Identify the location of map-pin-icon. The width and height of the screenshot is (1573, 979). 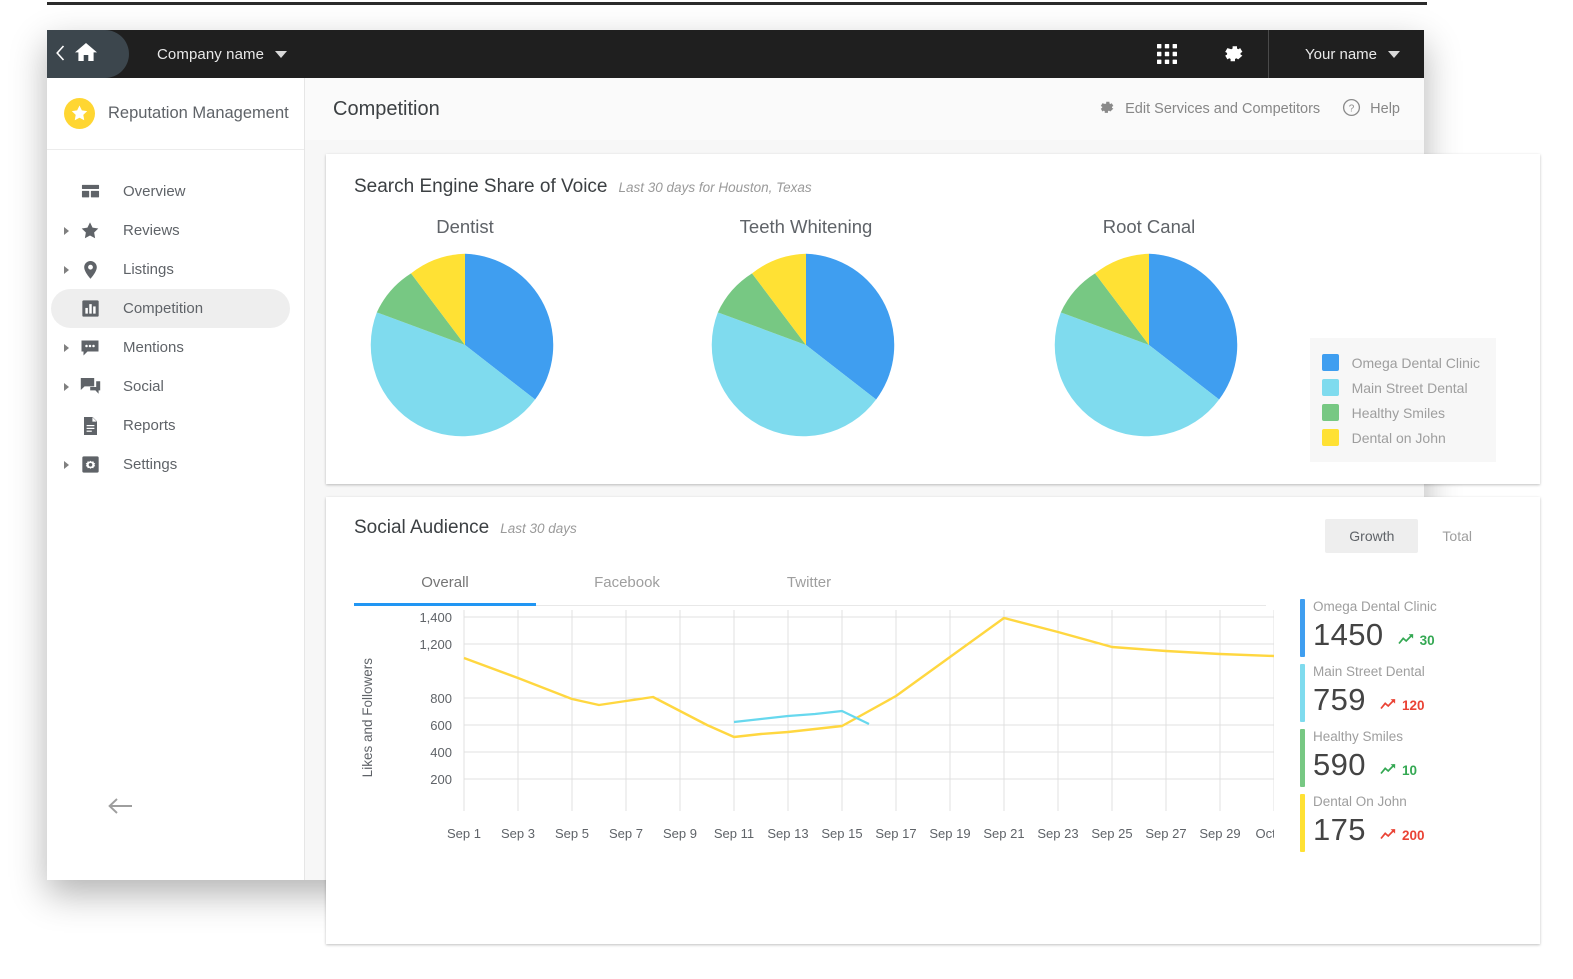
(90, 270).